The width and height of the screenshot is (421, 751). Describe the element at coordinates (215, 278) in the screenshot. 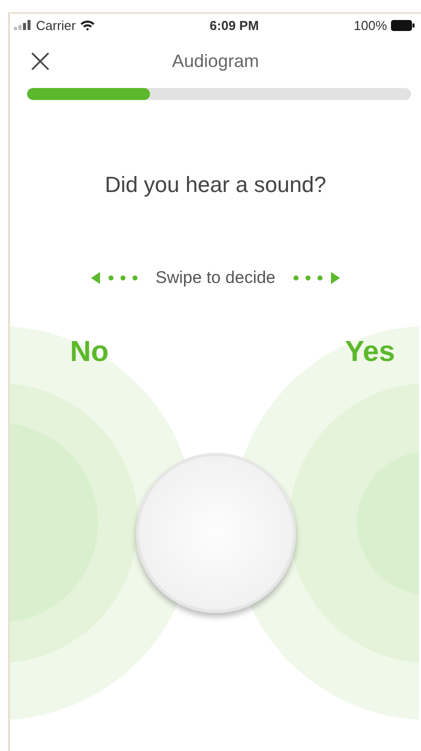

I see `swipe-hint: Swipe to decide` at that location.